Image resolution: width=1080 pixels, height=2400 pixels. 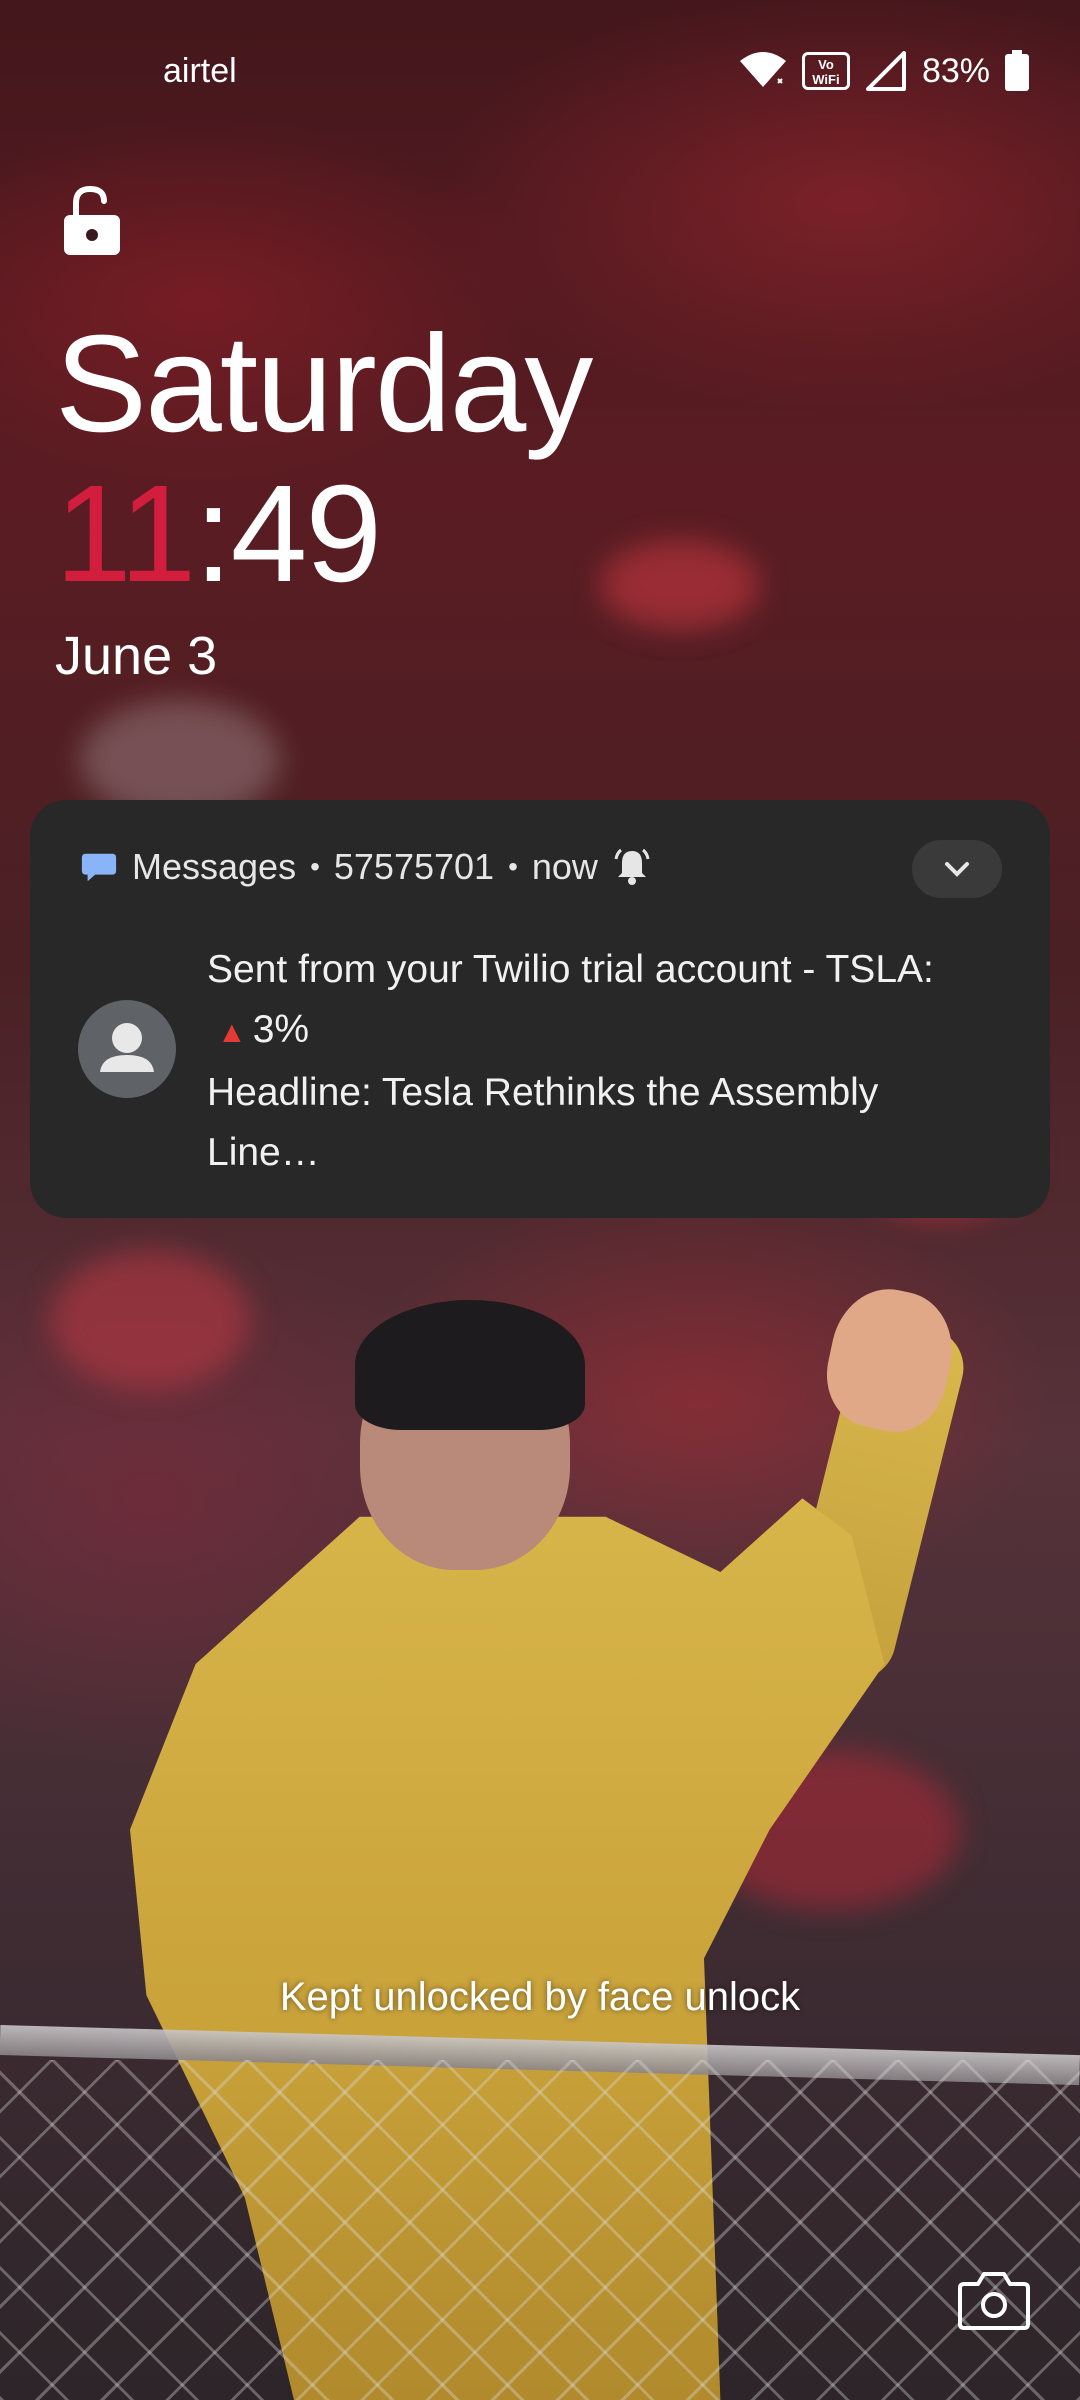 I want to click on chevron-down-icon, so click(x=957, y=869).